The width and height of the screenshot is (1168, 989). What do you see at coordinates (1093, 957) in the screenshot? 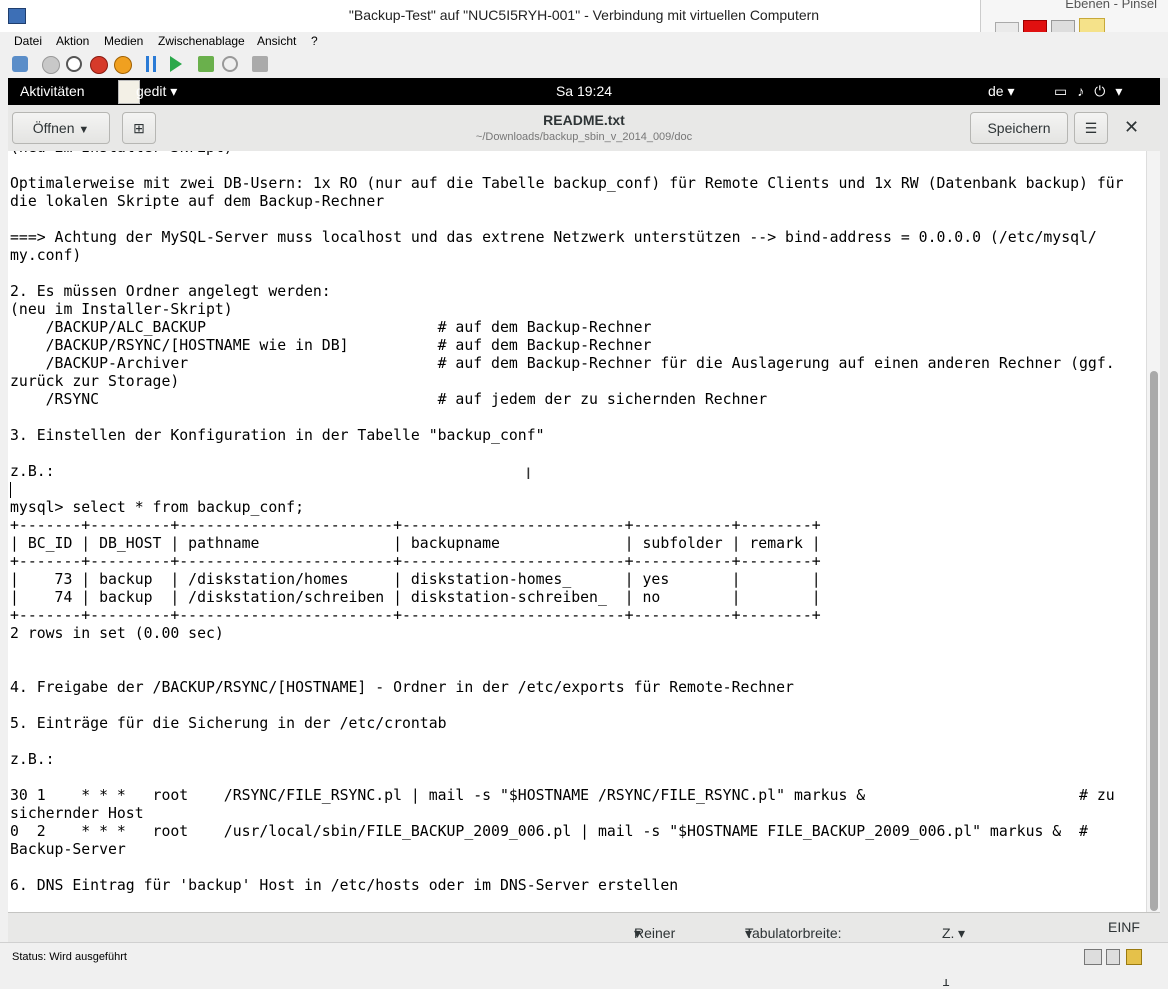
I see `keyboard-icon` at bounding box center [1093, 957].